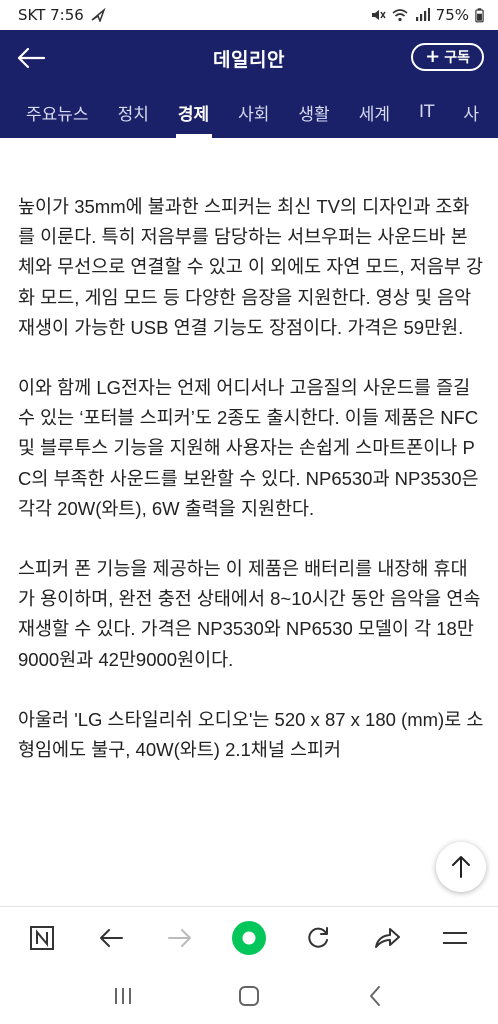 This screenshot has width=498, height=1024. I want to click on tab-label: IT, so click(426, 112).